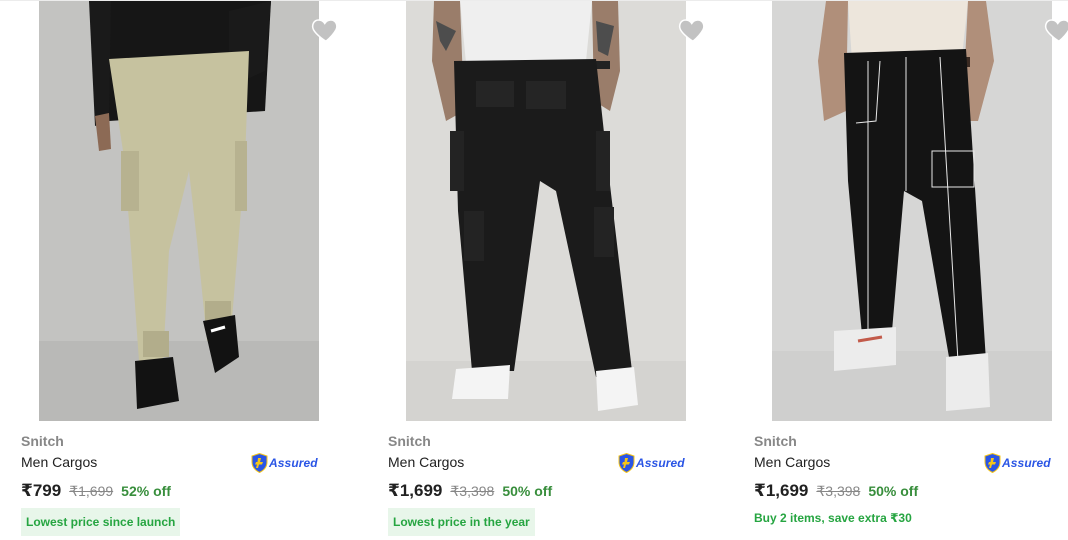 The image size is (1068, 540). Describe the element at coordinates (91, 491) in the screenshot. I see `original-price: ₹1,699` at that location.